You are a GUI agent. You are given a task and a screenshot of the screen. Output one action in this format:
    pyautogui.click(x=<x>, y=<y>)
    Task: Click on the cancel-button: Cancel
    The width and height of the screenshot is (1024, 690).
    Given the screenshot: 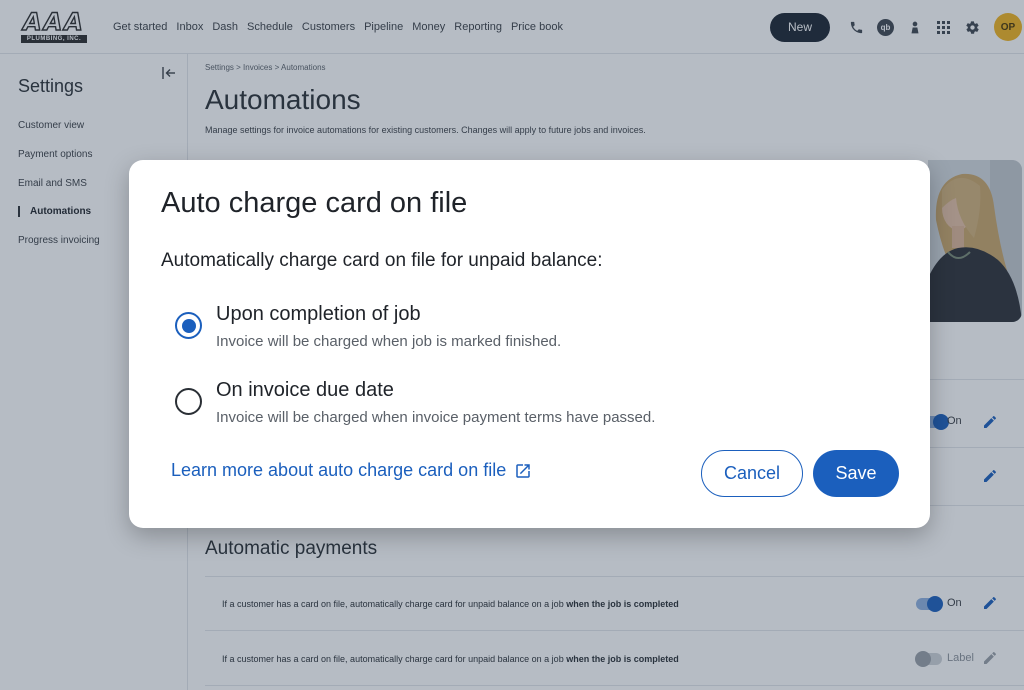 What is the action you would take?
    pyautogui.click(x=752, y=473)
    